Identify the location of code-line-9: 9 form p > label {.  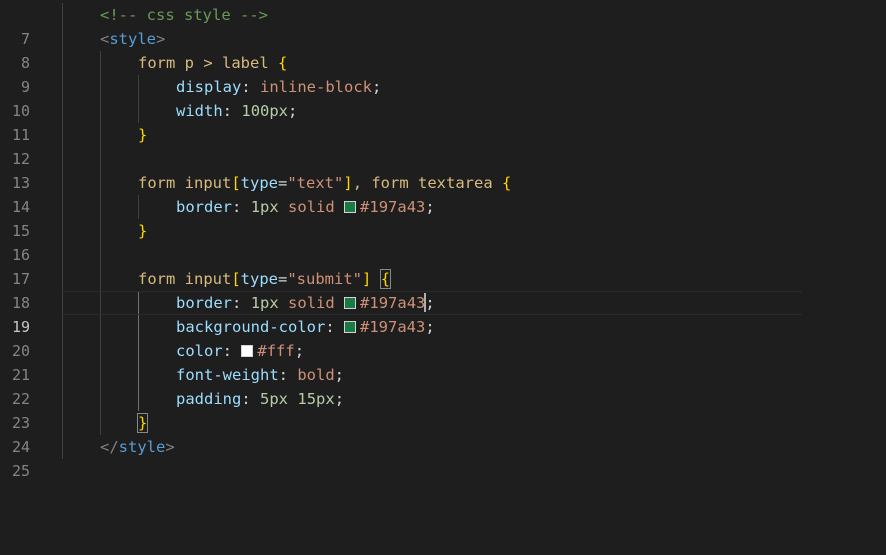
(443, 73).